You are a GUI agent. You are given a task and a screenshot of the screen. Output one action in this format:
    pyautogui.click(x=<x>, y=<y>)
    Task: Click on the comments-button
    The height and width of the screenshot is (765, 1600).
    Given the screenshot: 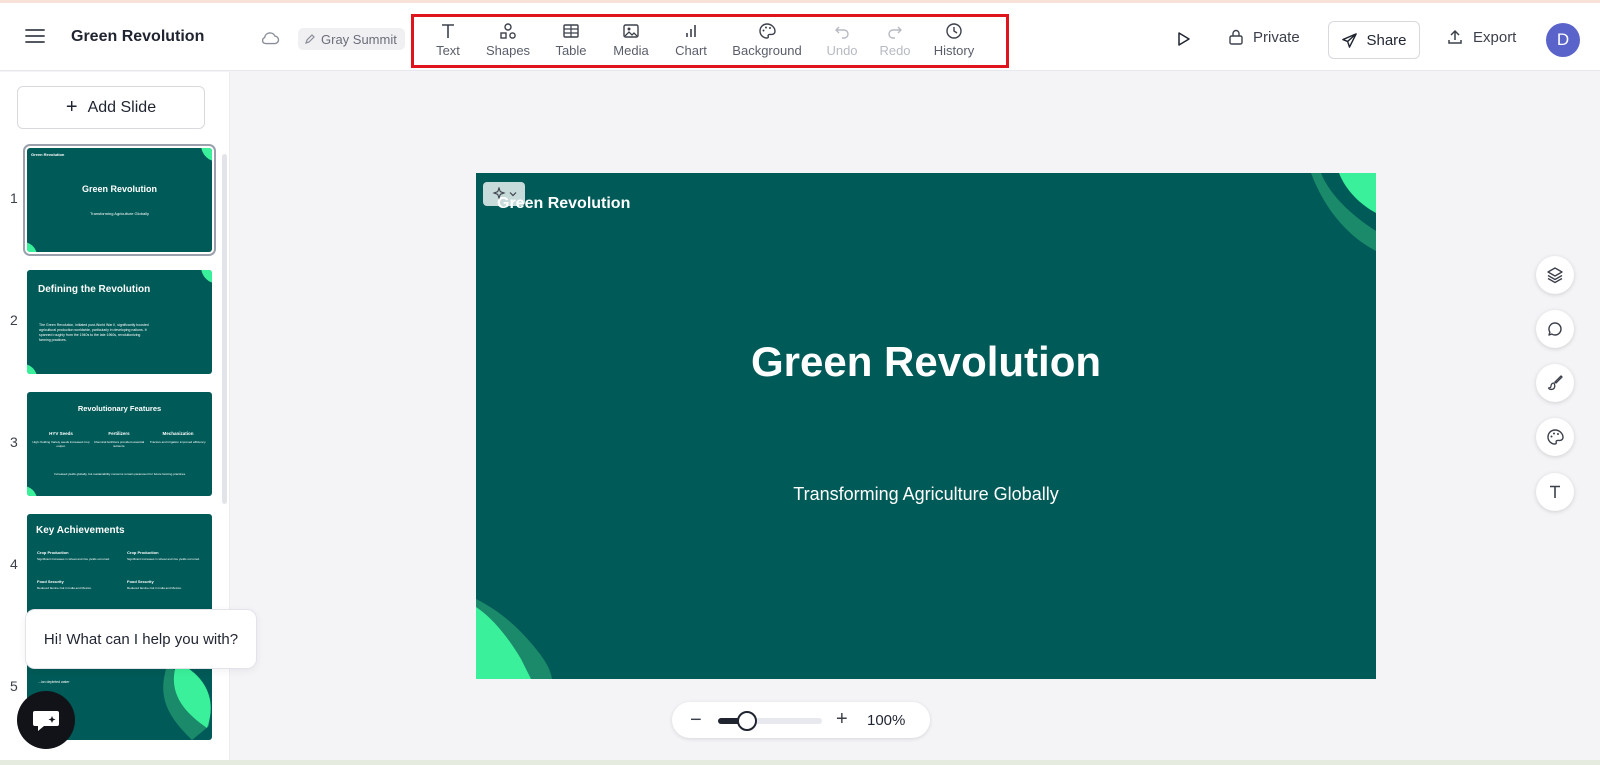 What is the action you would take?
    pyautogui.click(x=1555, y=329)
    